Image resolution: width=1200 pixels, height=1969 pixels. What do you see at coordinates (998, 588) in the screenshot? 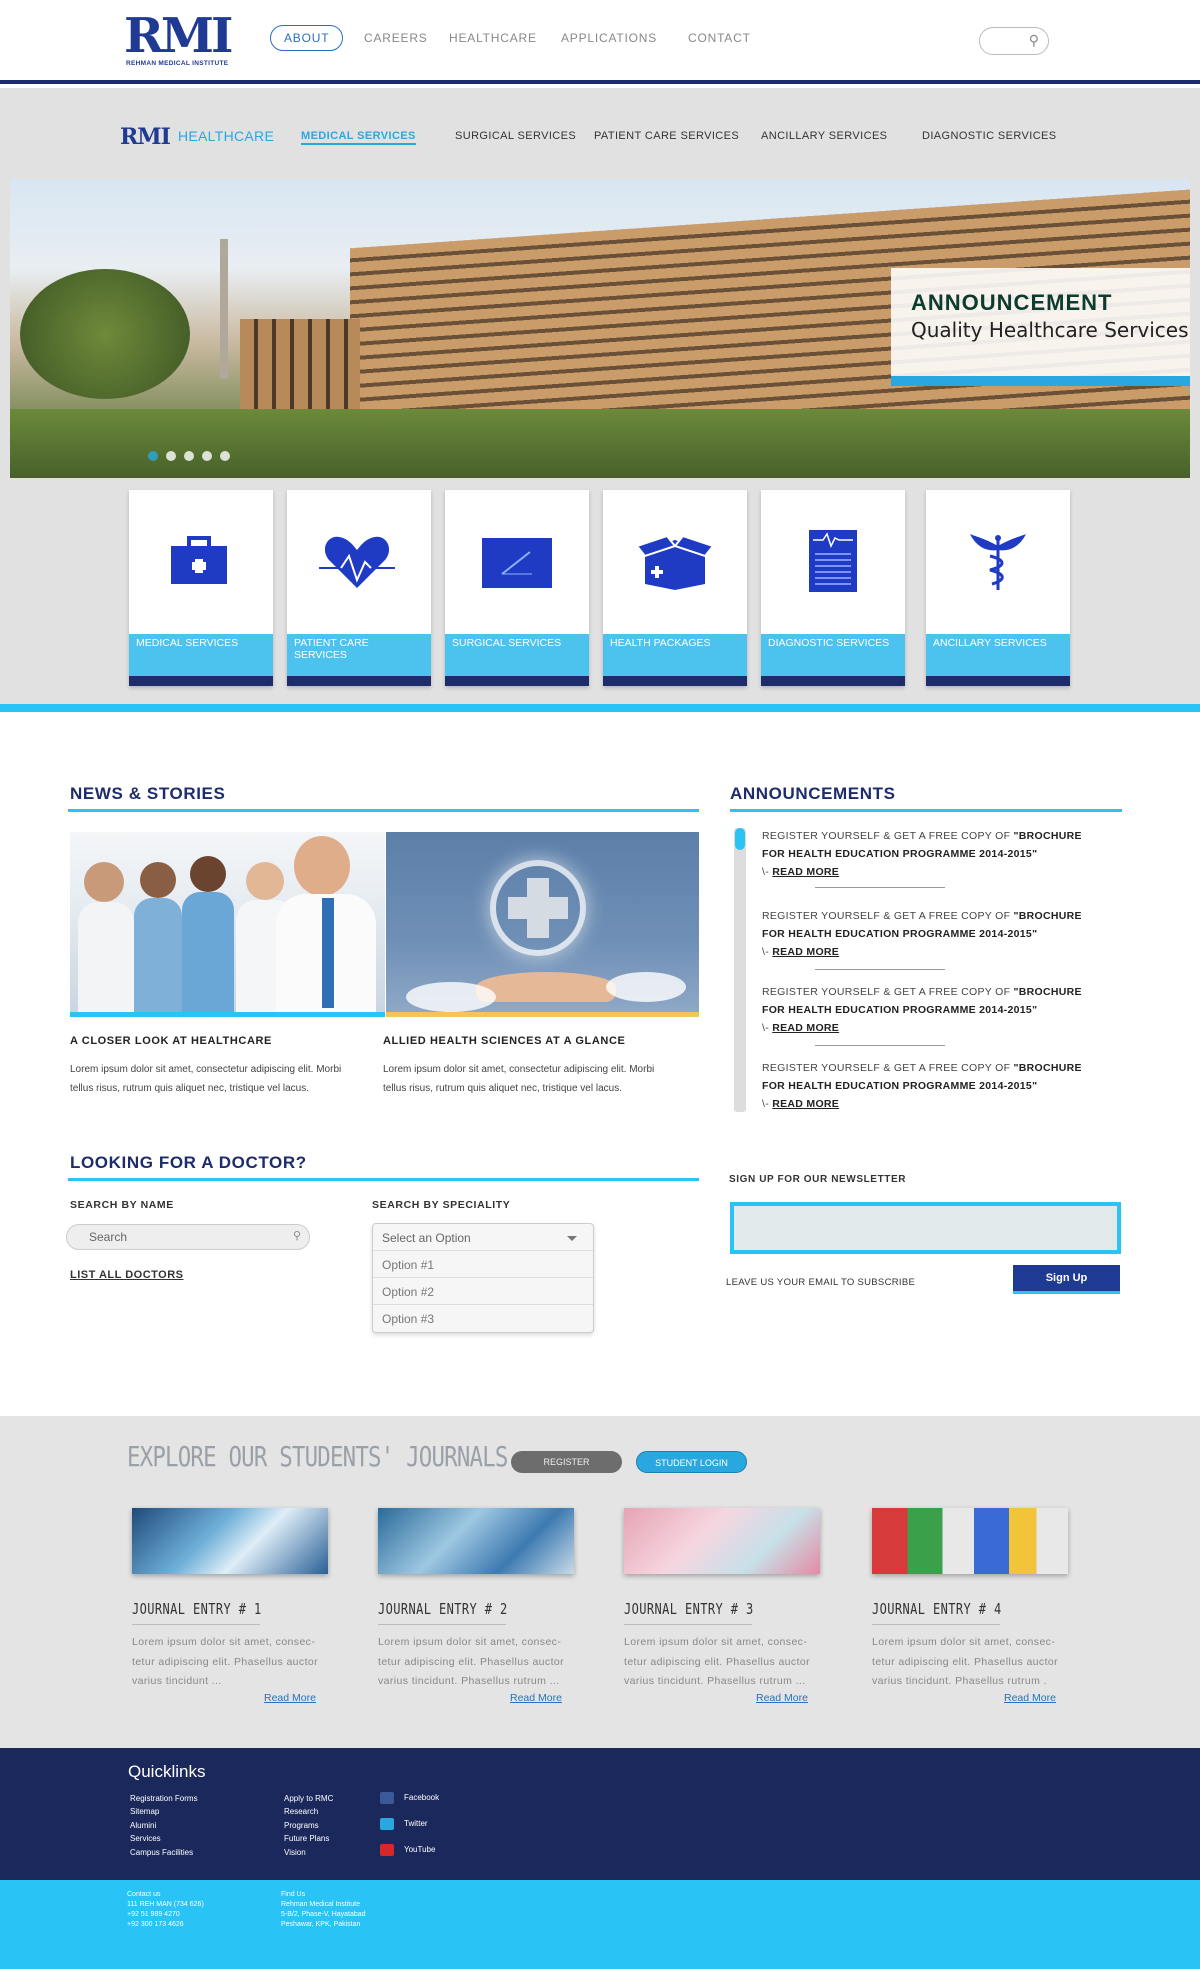
I see `service-card-ancillary: ANCILLARY SERVICES` at bounding box center [998, 588].